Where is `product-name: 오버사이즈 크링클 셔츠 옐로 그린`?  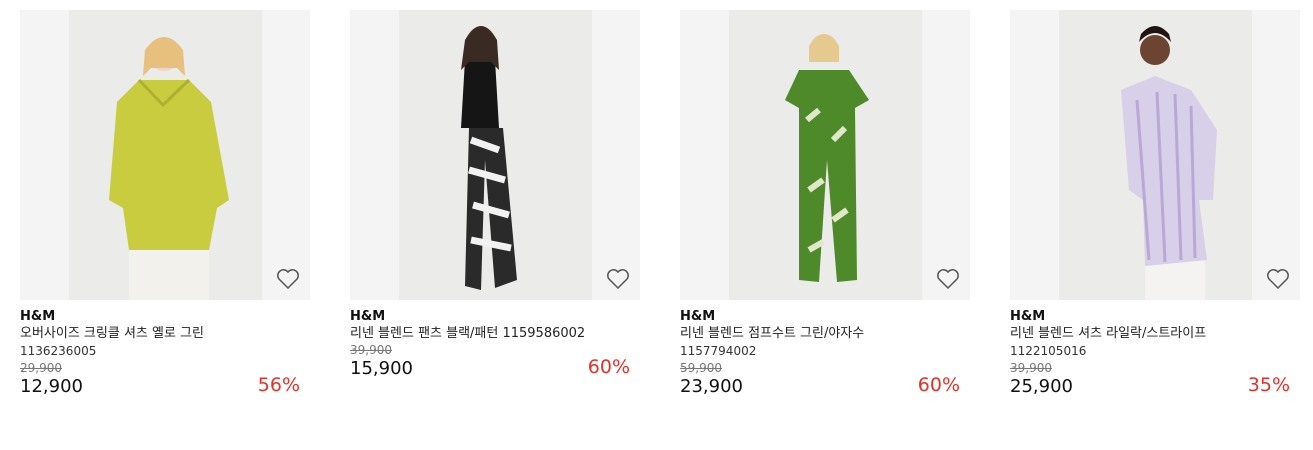 product-name: 오버사이즈 크링클 셔츠 옐로 그린 is located at coordinates (165, 334).